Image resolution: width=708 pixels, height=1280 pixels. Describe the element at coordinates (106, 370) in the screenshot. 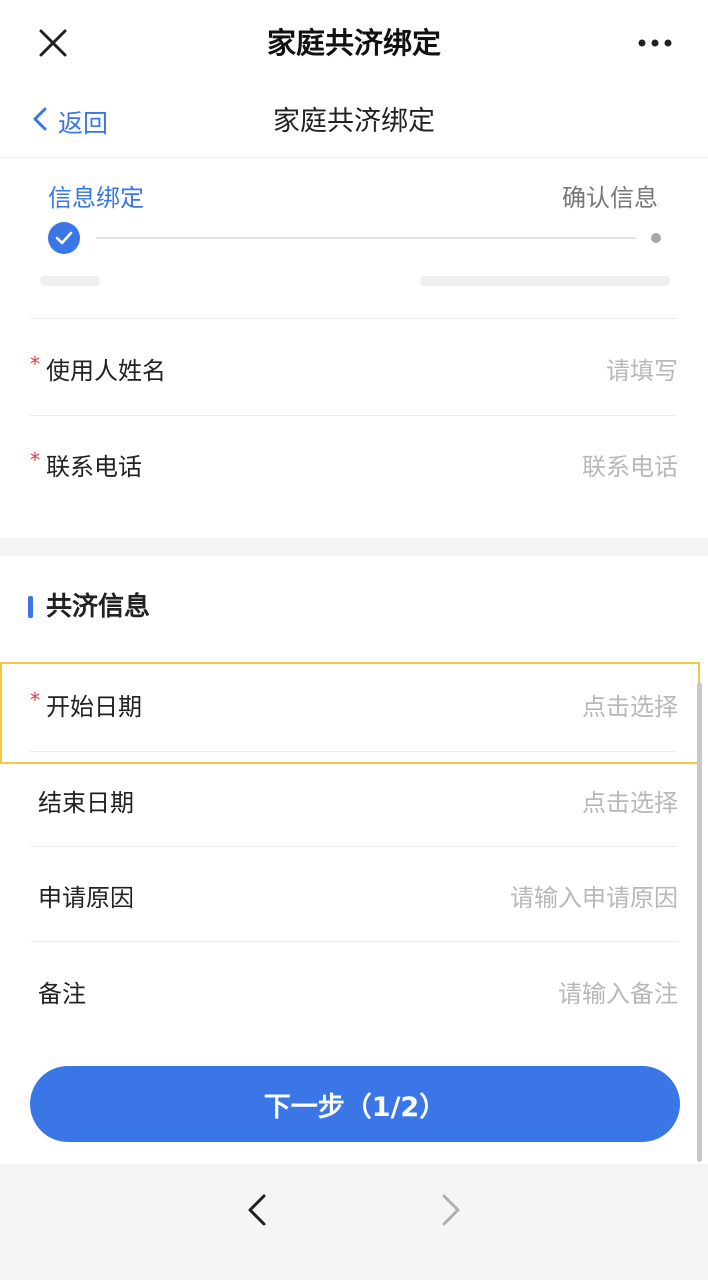

I see `field-label-text: 使用人姓名` at that location.